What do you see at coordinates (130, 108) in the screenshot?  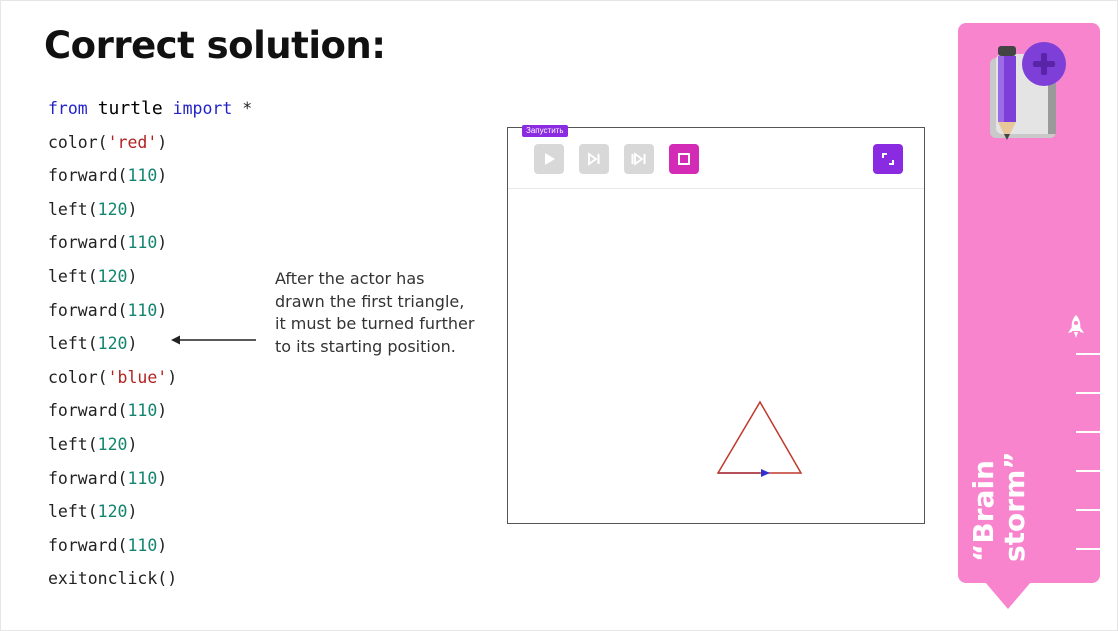 I see `code-module: turtle` at bounding box center [130, 108].